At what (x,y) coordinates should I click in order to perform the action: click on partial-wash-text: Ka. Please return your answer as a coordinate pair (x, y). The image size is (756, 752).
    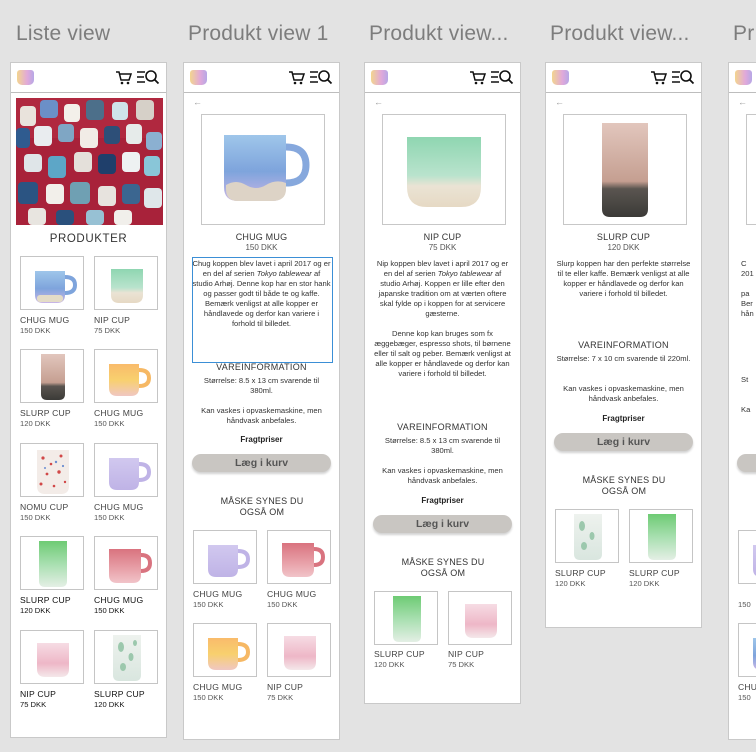
    Looking at the image, I should click on (746, 409).